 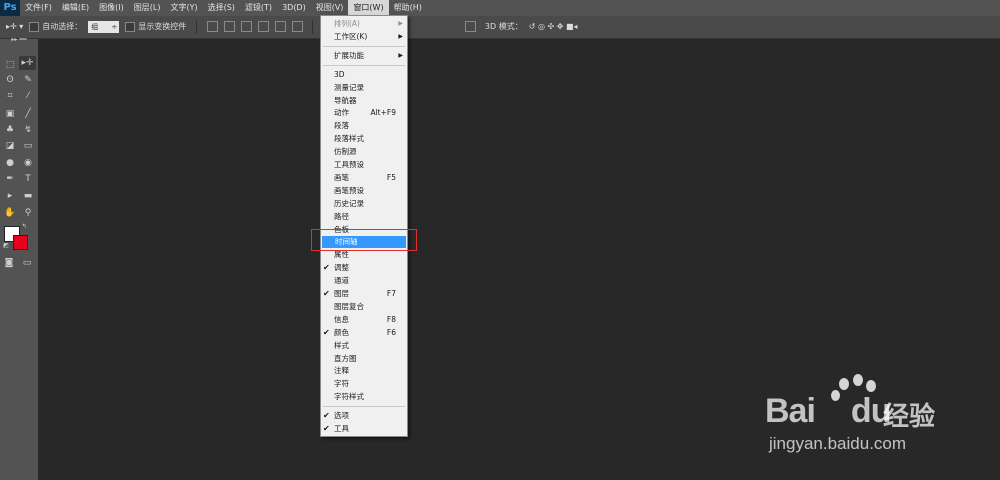 What do you see at coordinates (28, 146) in the screenshot?
I see `gradient-tool-icon: ▭` at bounding box center [28, 146].